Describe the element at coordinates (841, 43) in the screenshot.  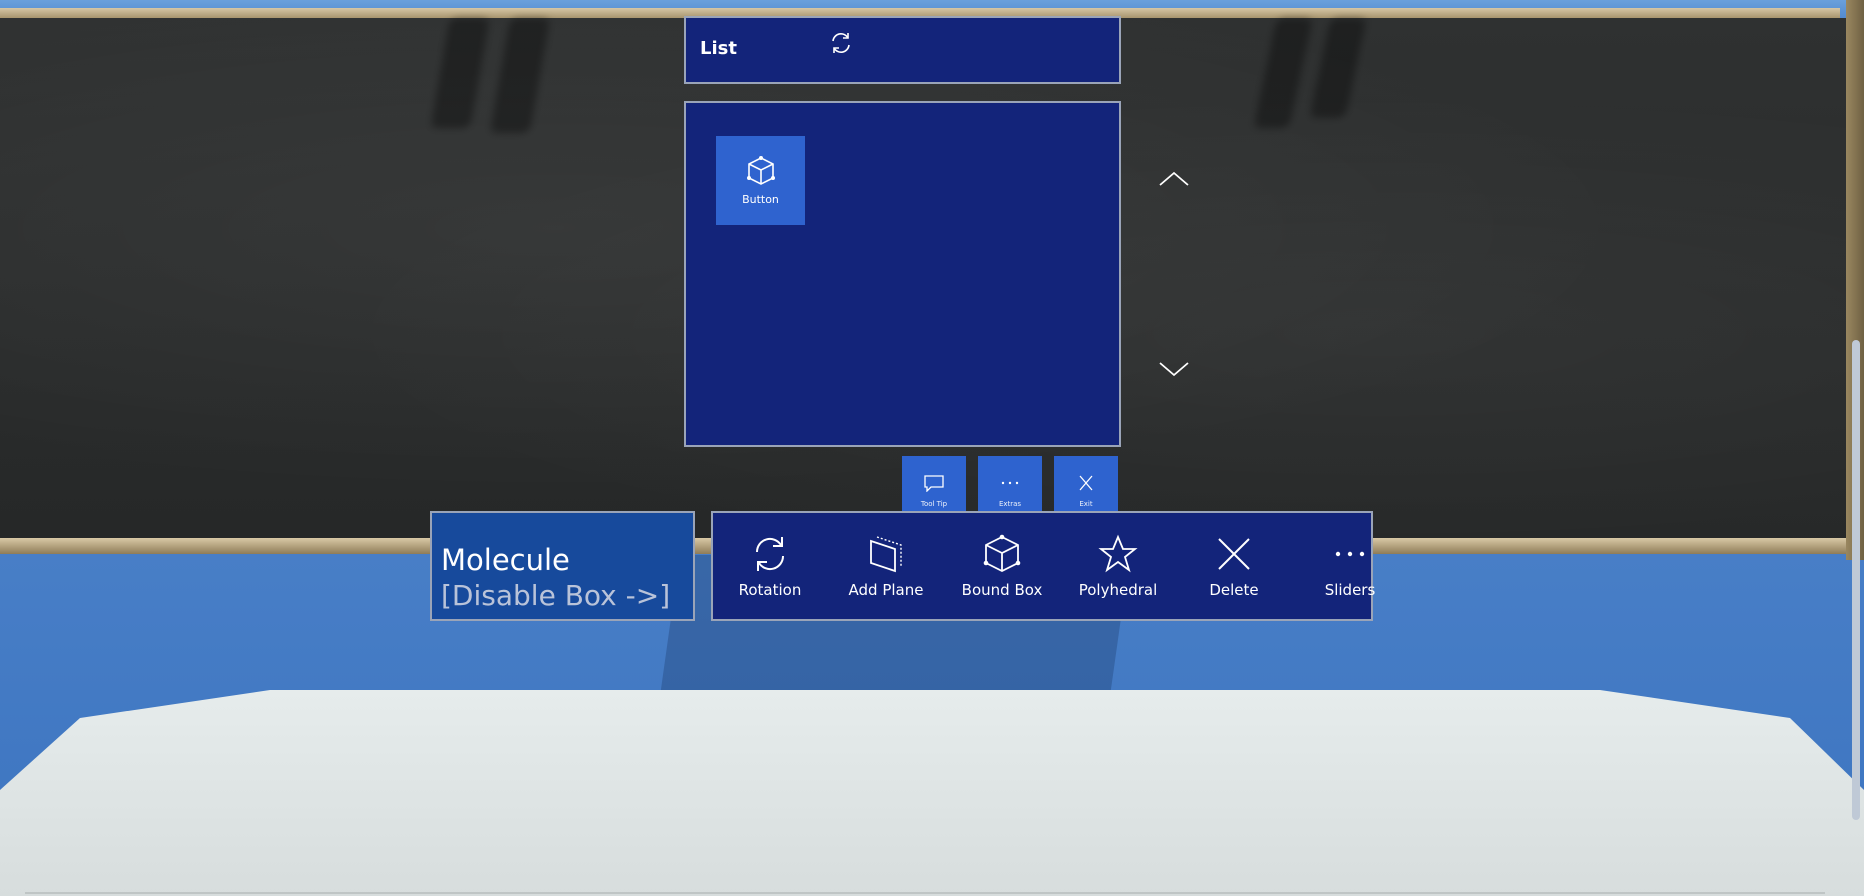
I see `refresh-icon` at that location.